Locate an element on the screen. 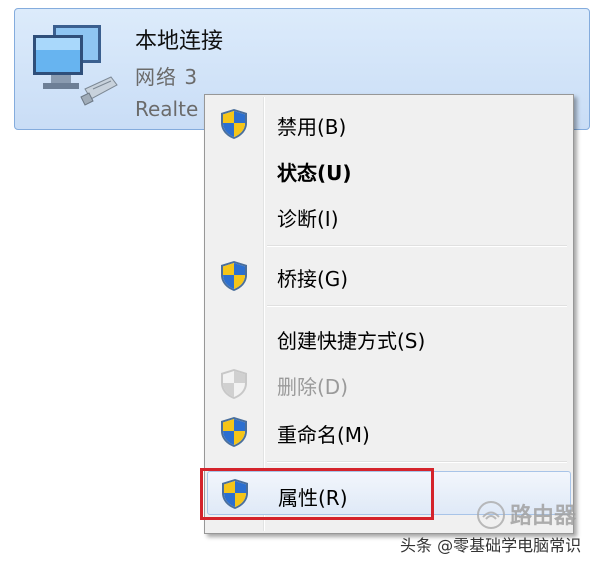 The image size is (600, 562). menu-item-diagnose: 诊断(I) is located at coordinates (389, 215).